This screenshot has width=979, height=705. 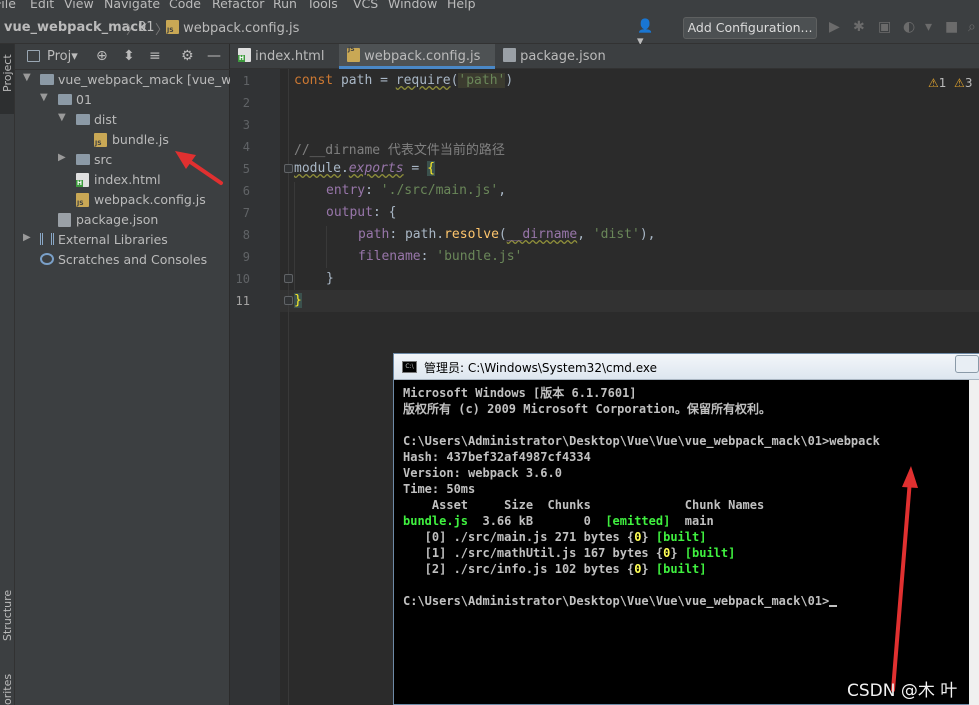 What do you see at coordinates (103, 159) in the screenshot?
I see `tree-item-label: src` at bounding box center [103, 159].